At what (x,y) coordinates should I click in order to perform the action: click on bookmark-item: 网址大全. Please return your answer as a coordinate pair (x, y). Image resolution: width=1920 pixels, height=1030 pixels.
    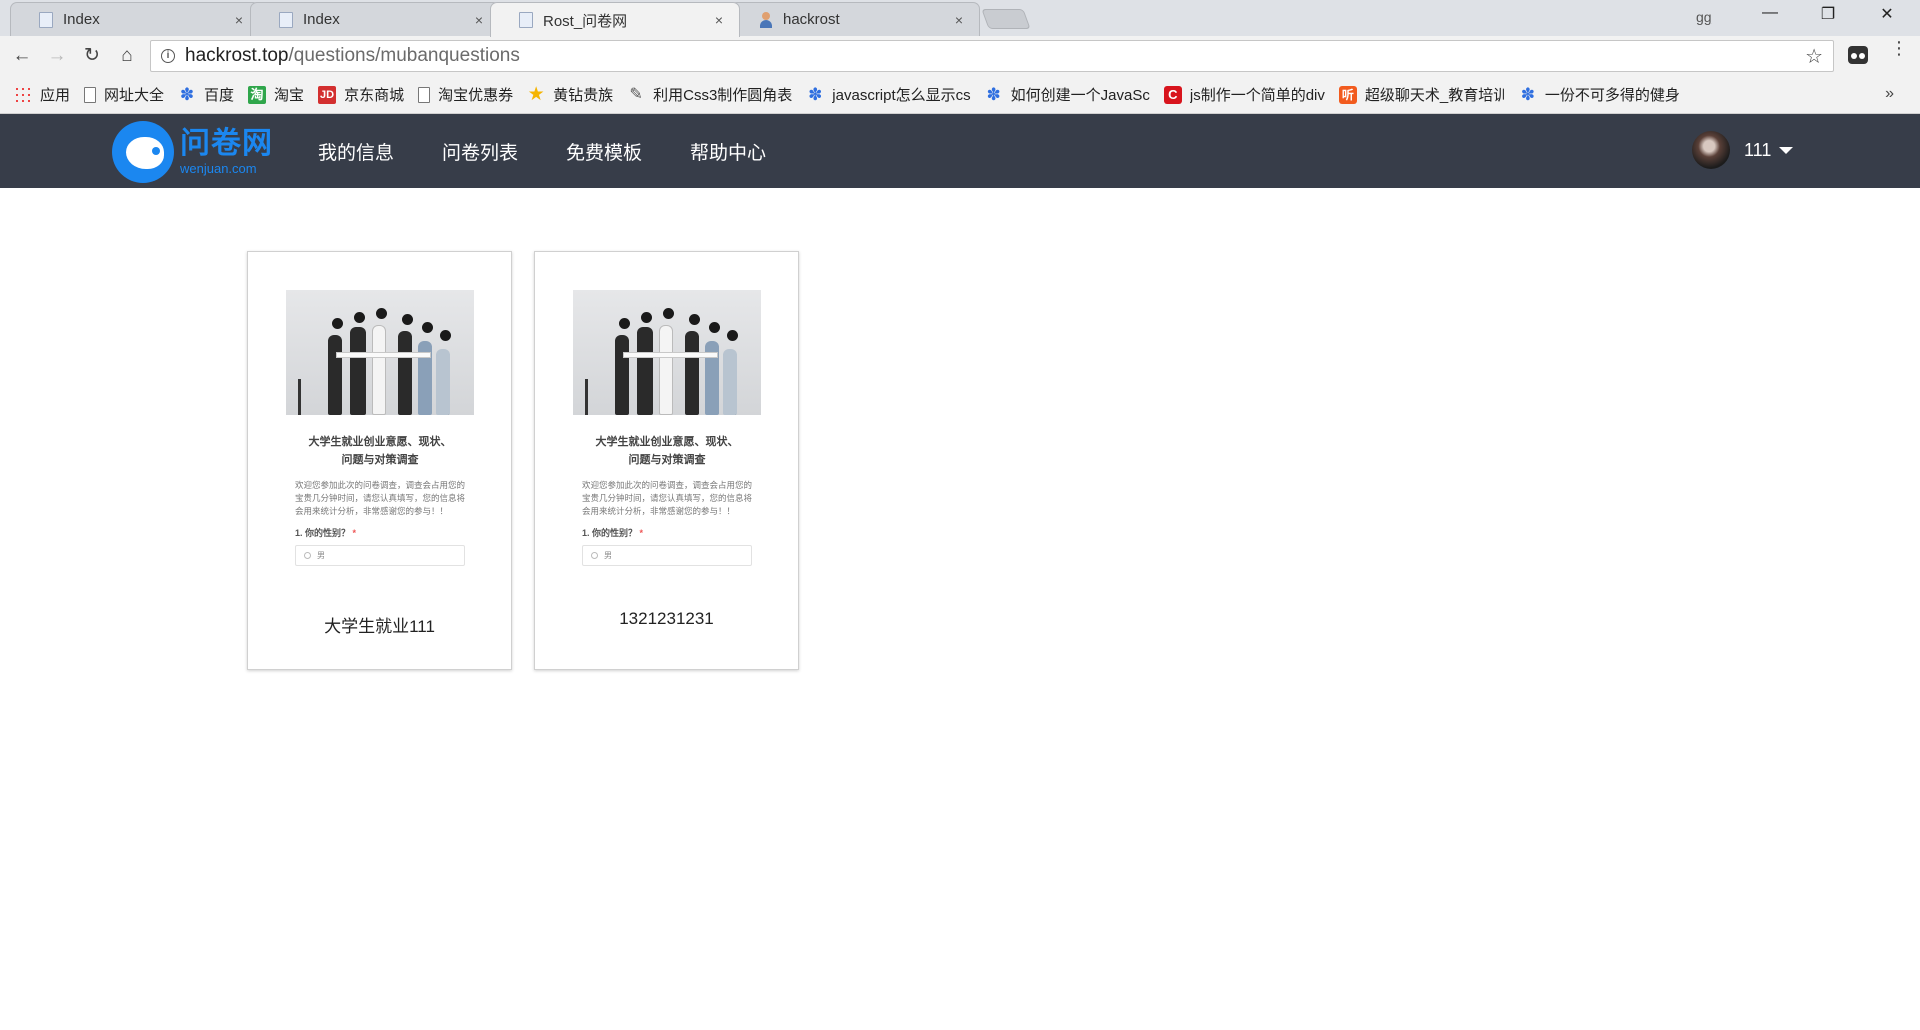
    Looking at the image, I should click on (124, 94).